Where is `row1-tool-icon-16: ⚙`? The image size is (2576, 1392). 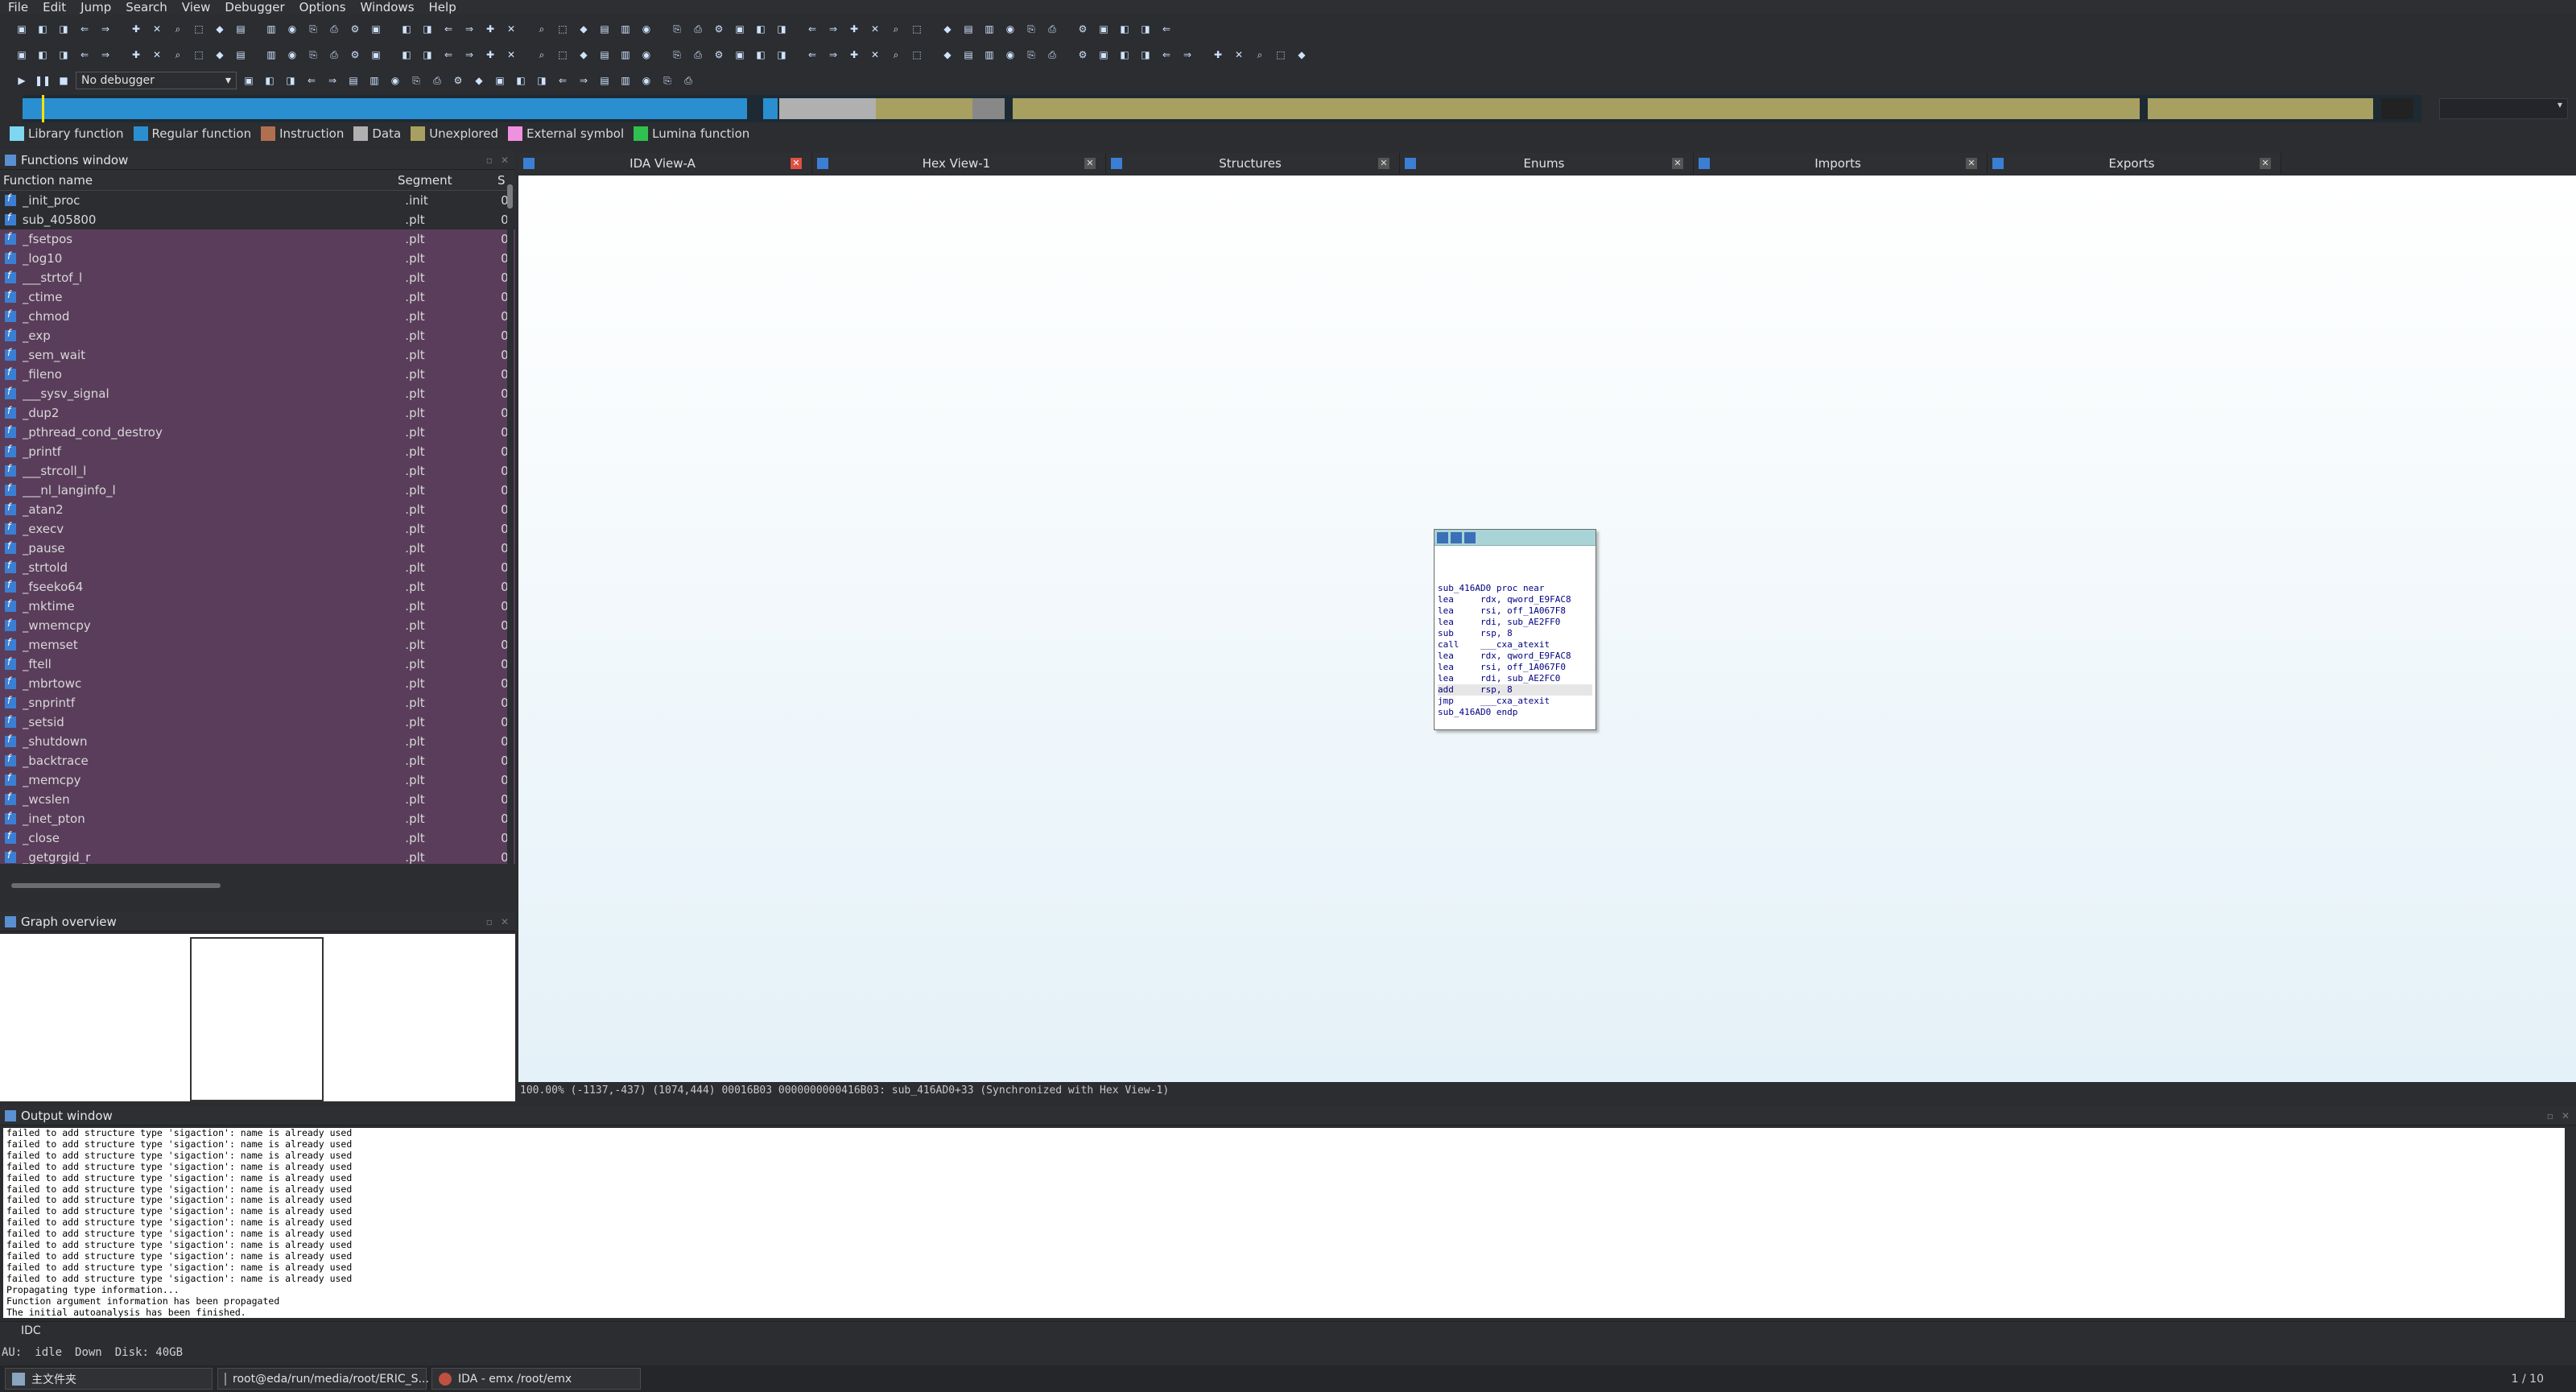 row1-tool-icon-16: ⚙ is located at coordinates (355, 29).